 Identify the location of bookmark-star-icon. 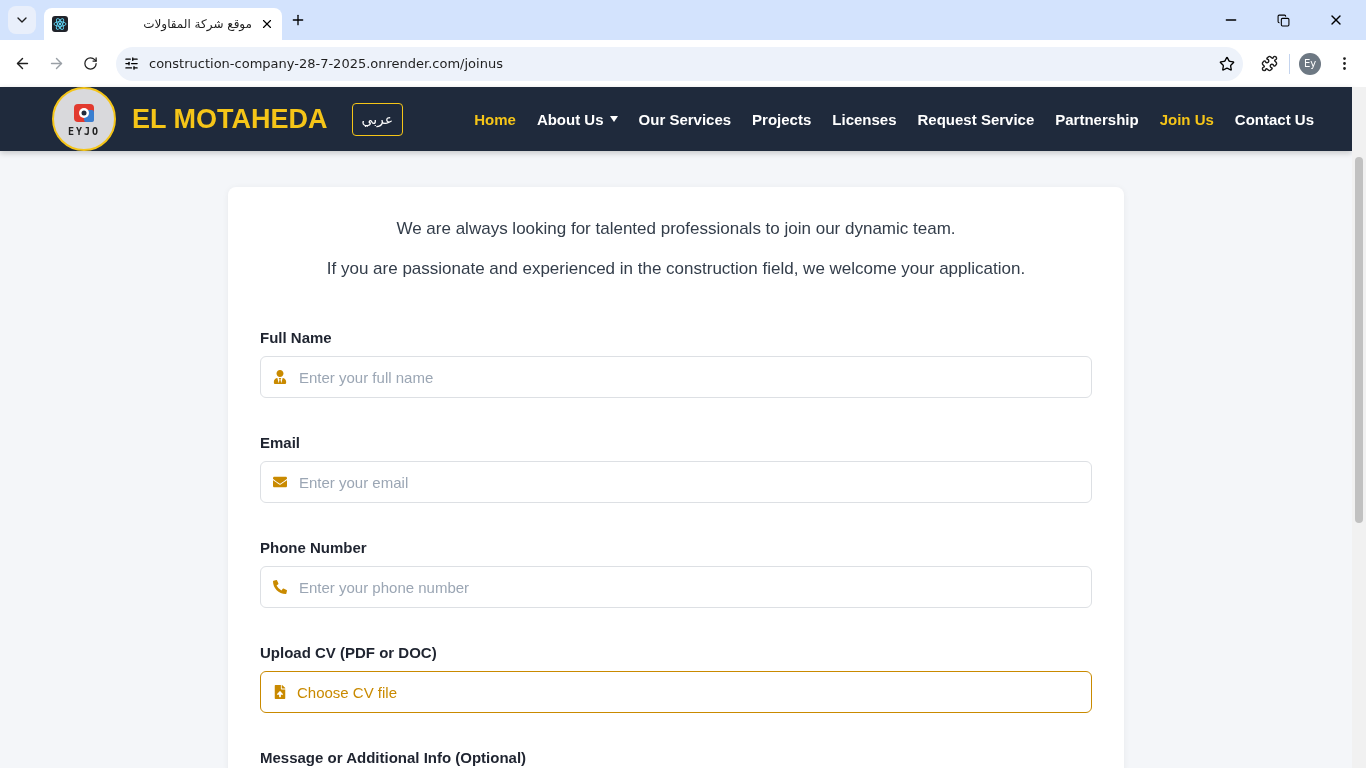
(1227, 63).